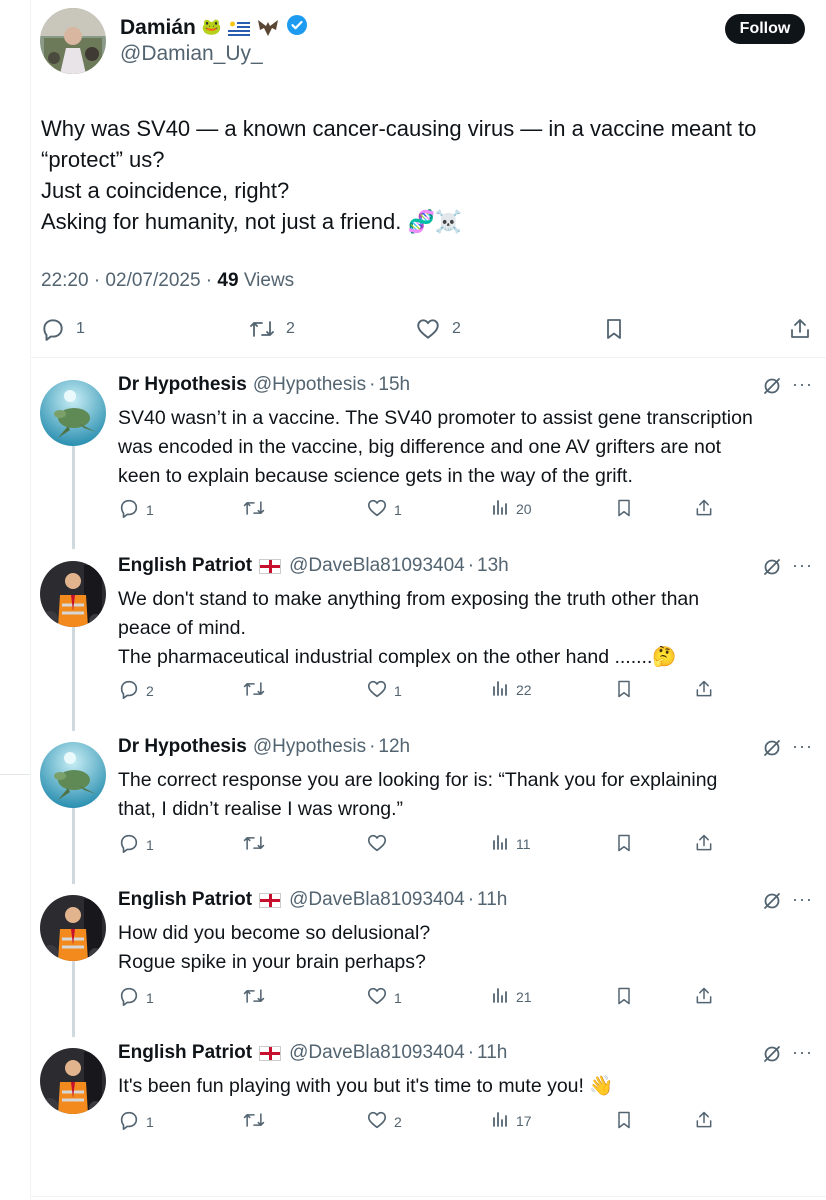 This screenshot has width=826, height=1200. I want to click on reply-button: 2, so click(136, 690).